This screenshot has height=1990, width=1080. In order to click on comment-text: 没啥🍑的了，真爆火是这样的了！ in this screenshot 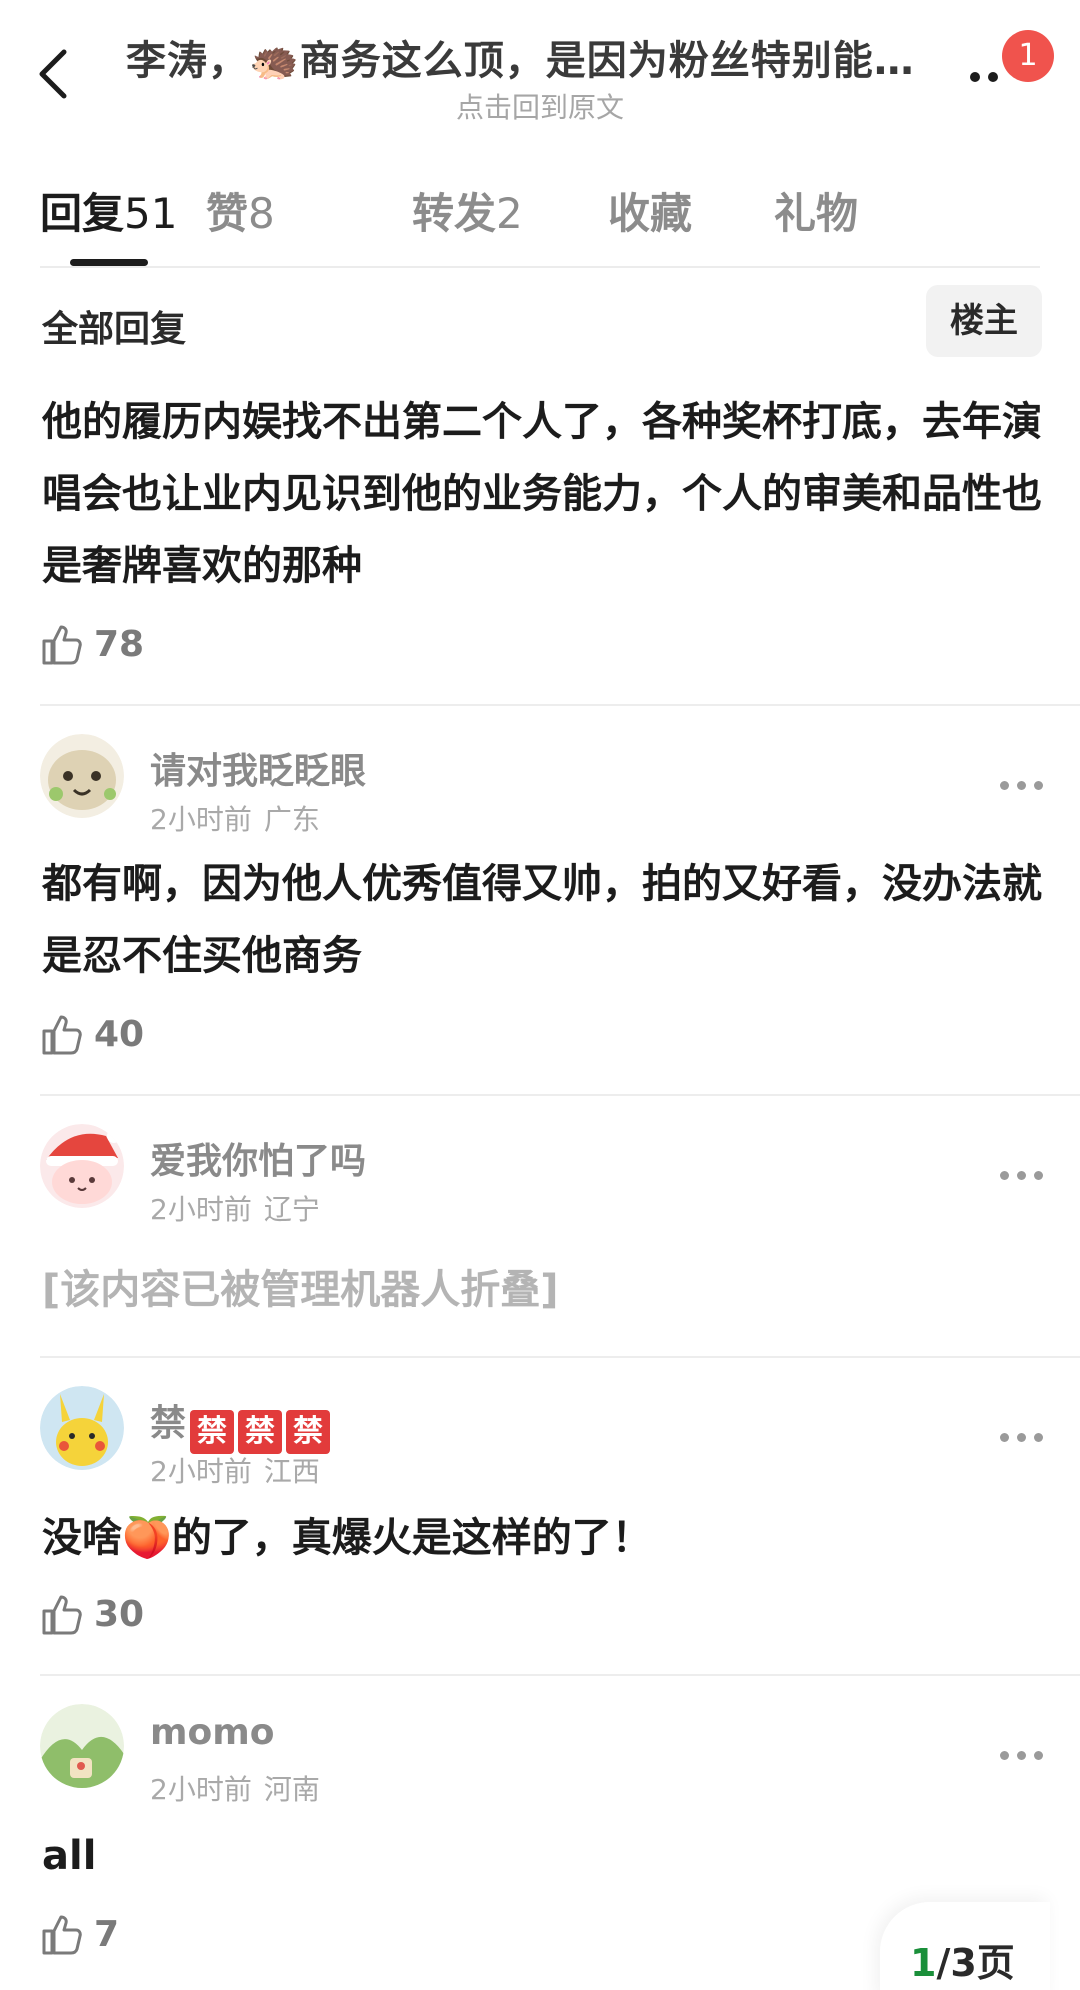, I will do `click(542, 1538)`.